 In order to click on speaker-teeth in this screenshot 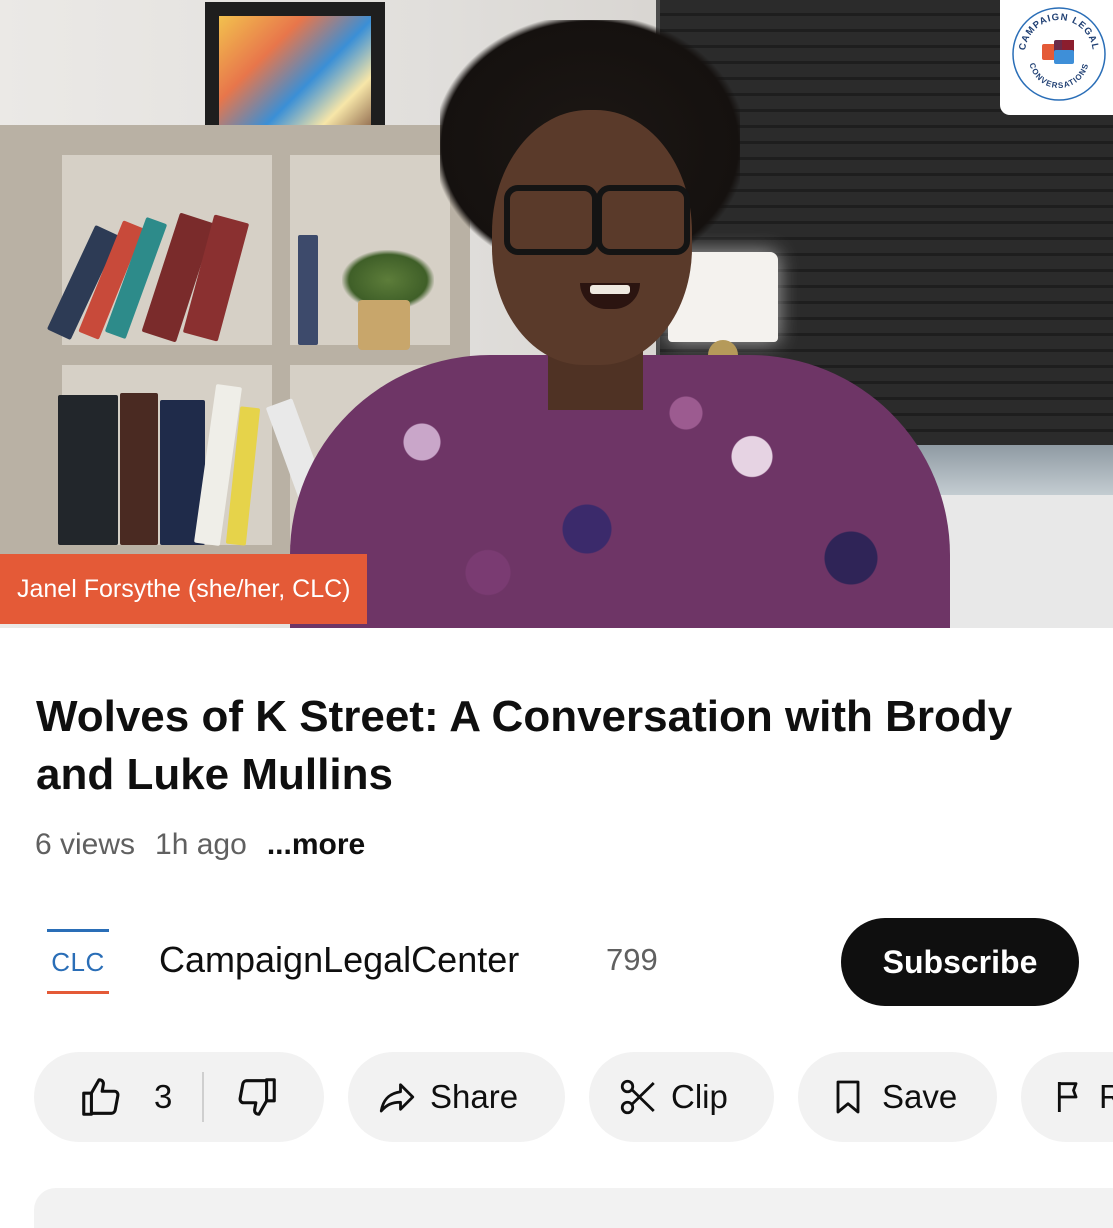, I will do `click(610, 289)`.